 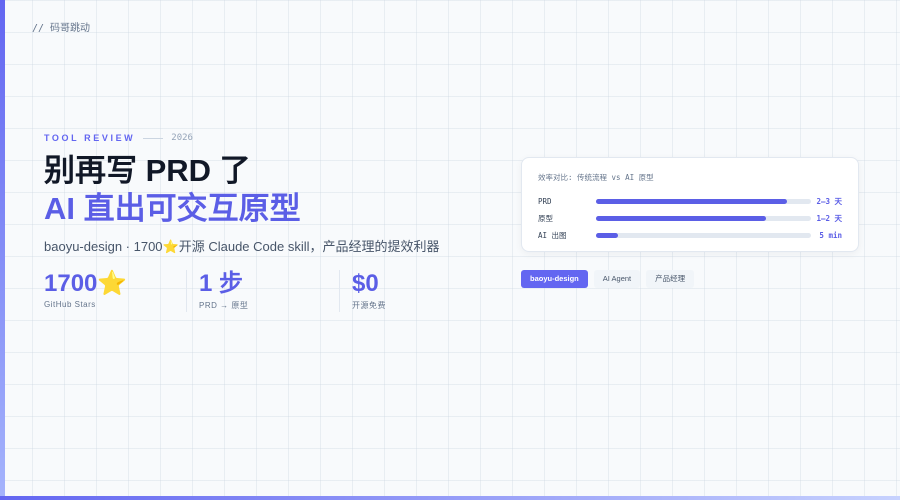 What do you see at coordinates (86, 283) in the screenshot?
I see `stat-value: 1700⭐` at bounding box center [86, 283].